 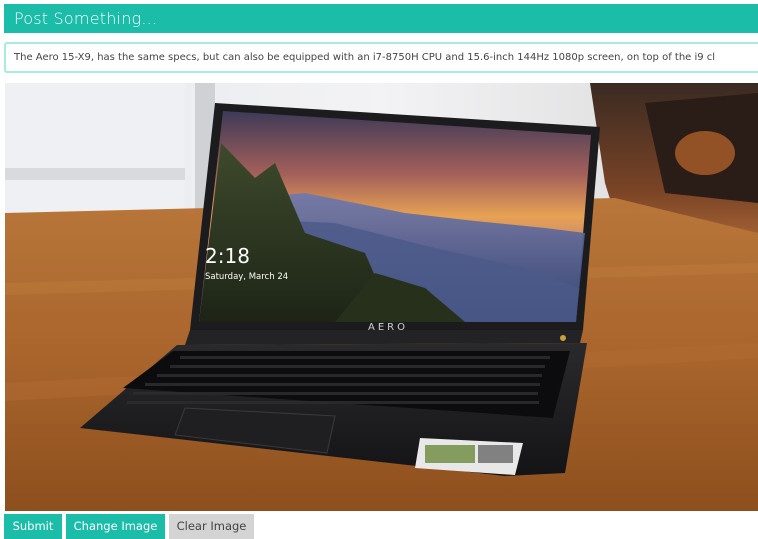 What do you see at coordinates (227, 256) in the screenshot?
I see `screen-time: 2:18` at bounding box center [227, 256].